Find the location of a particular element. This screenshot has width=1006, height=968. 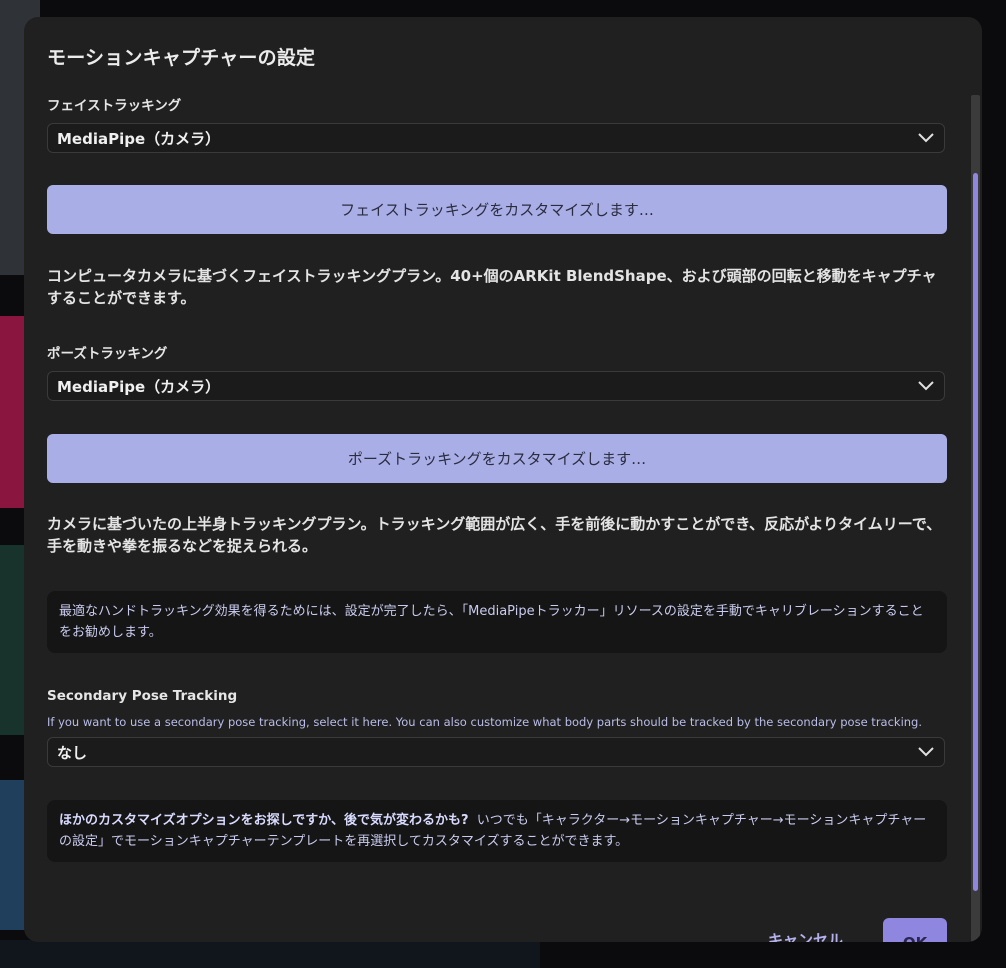

secondary-pose-selected-value: なし is located at coordinates (72, 752).